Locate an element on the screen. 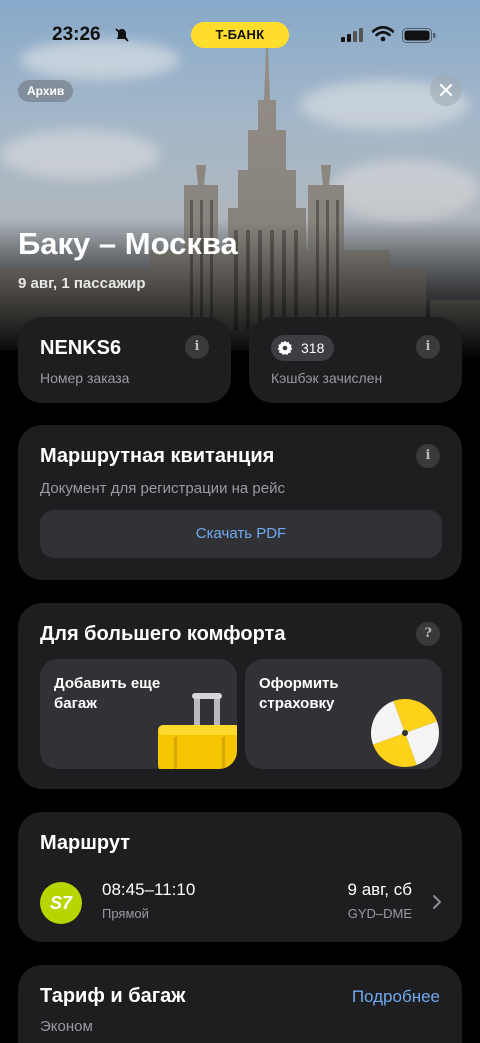 The height and width of the screenshot is (1043, 480). comfort-title: Для большего комфорта is located at coordinates (163, 634).